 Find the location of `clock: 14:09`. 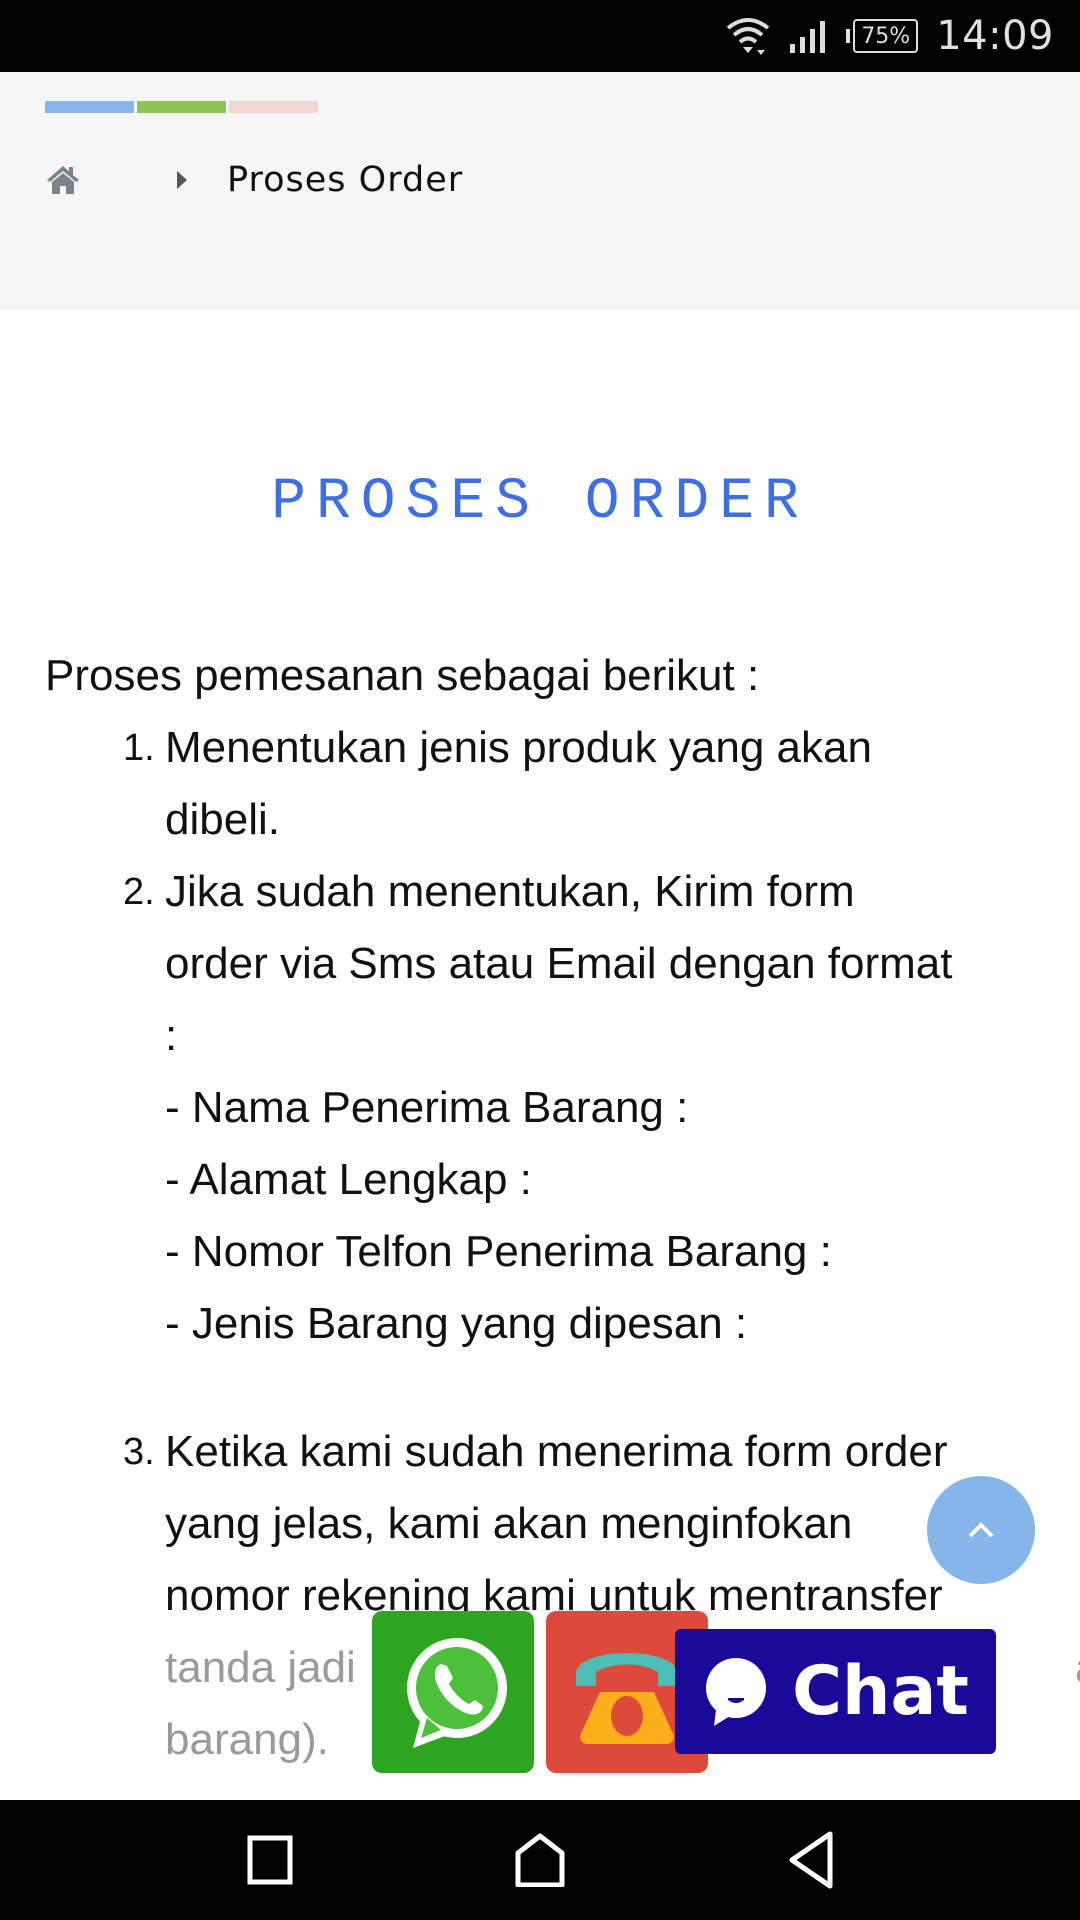

clock: 14:09 is located at coordinates (995, 36).